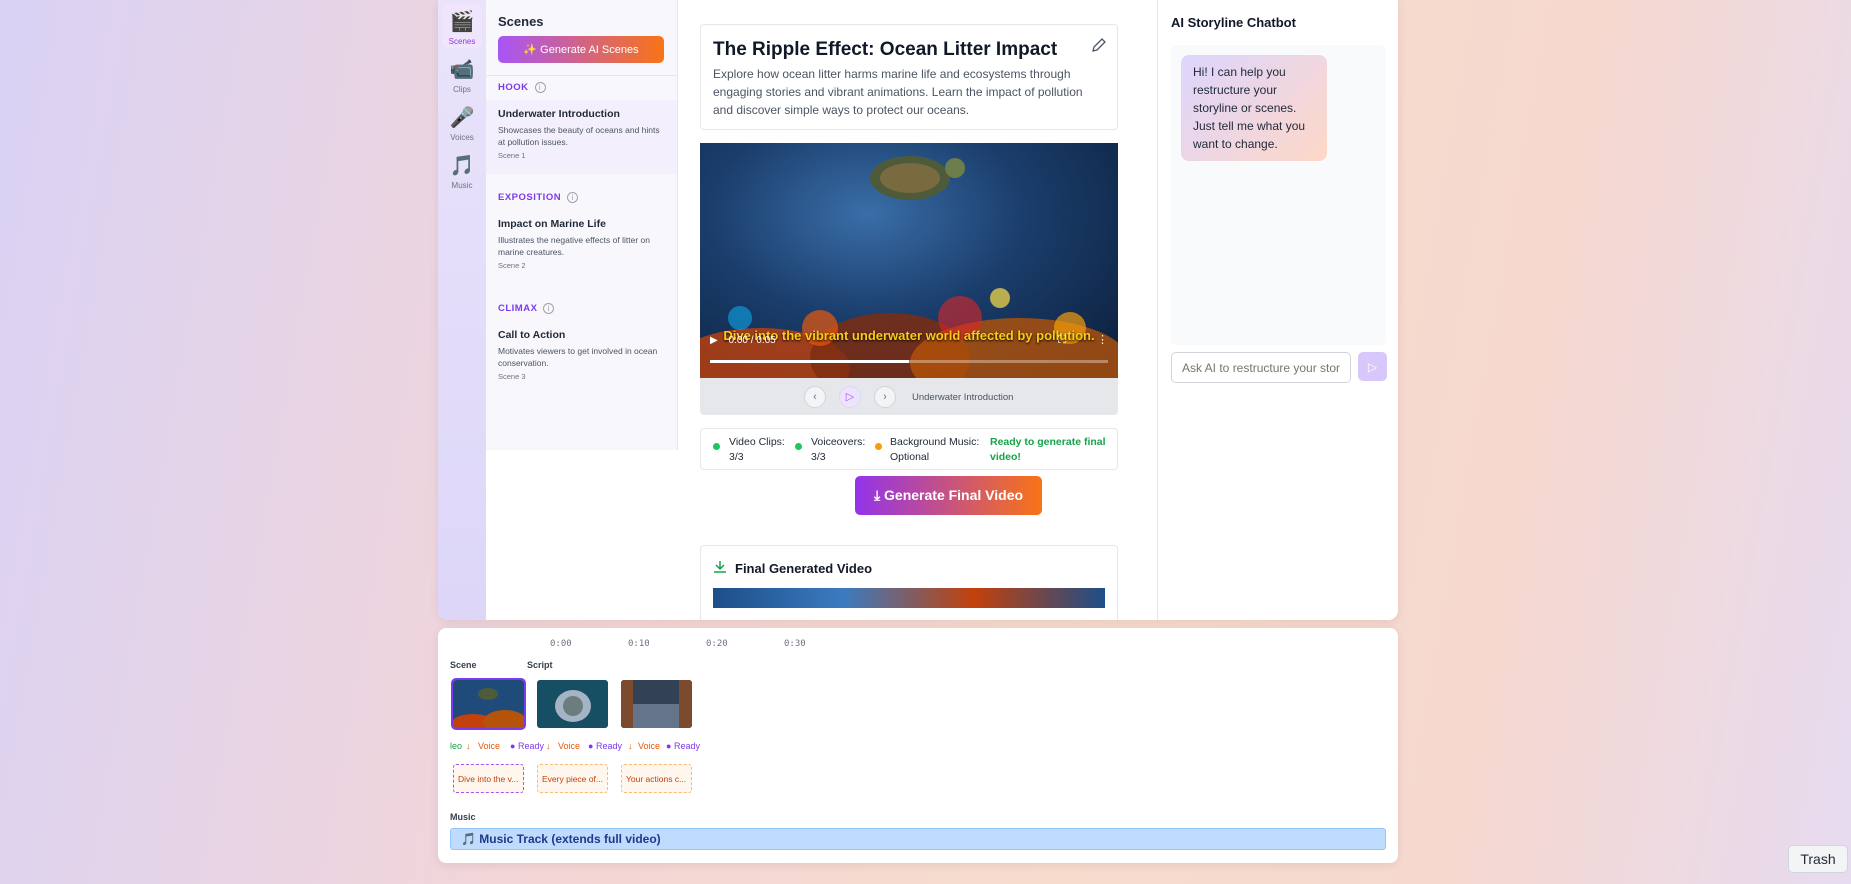 This screenshot has width=1851, height=884. What do you see at coordinates (716, 446) in the screenshot?
I see `status-dot-clips` at bounding box center [716, 446].